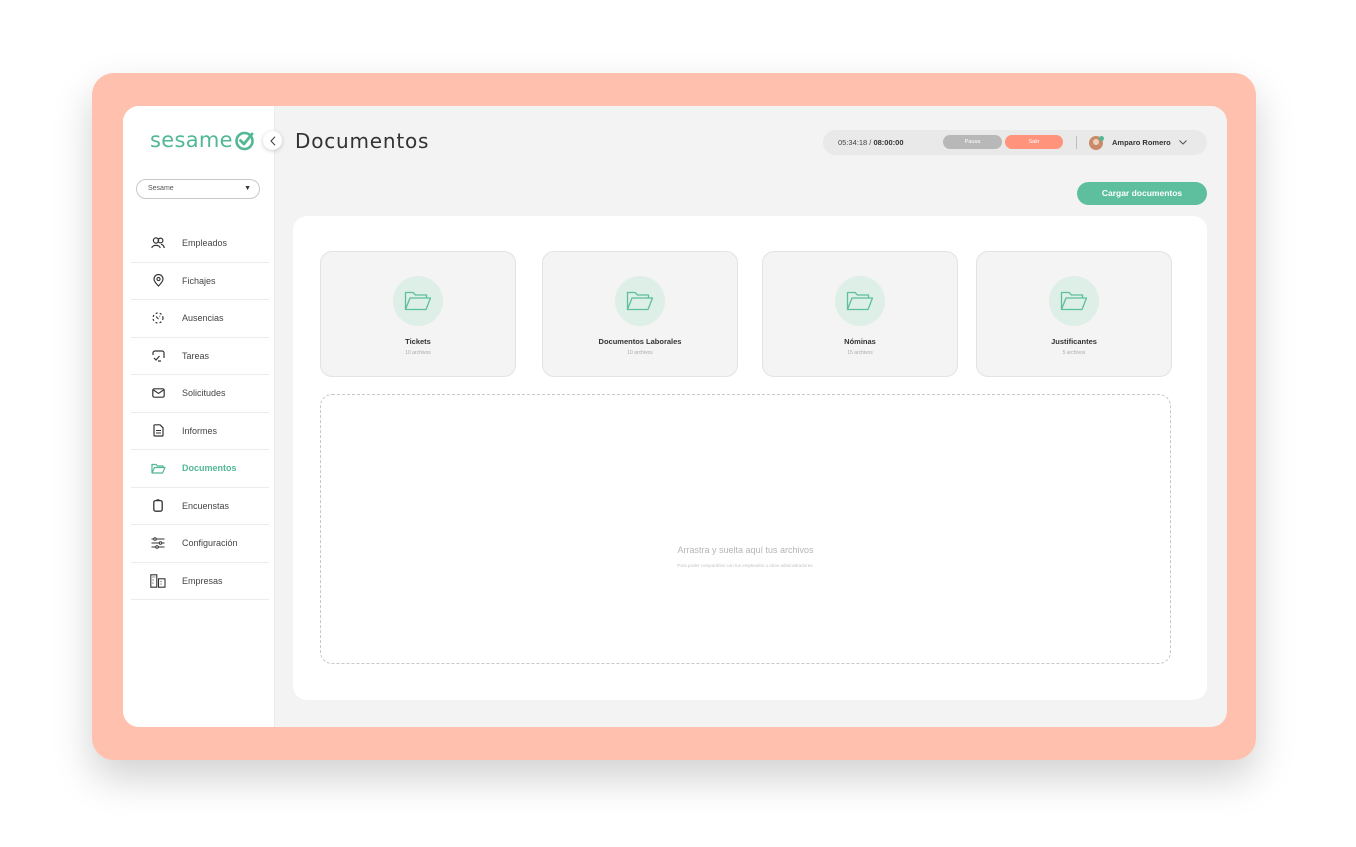  What do you see at coordinates (198, 189) in the screenshot?
I see `company-select: Sesame ▼` at bounding box center [198, 189].